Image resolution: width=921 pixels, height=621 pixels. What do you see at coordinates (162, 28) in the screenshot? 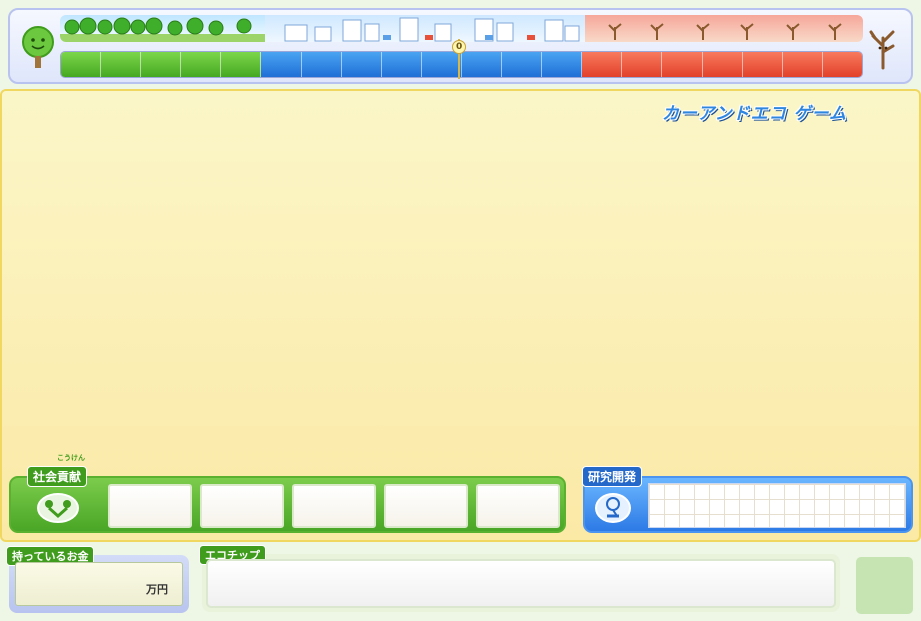
I see `forest-scene` at bounding box center [162, 28].